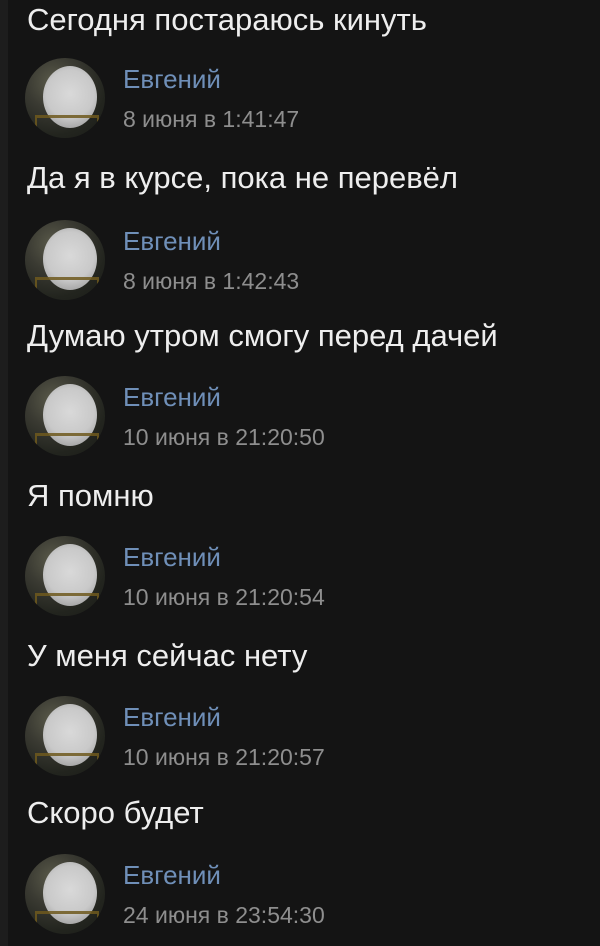  Describe the element at coordinates (115, 812) in the screenshot. I see `message-text: Скоро будет` at that location.